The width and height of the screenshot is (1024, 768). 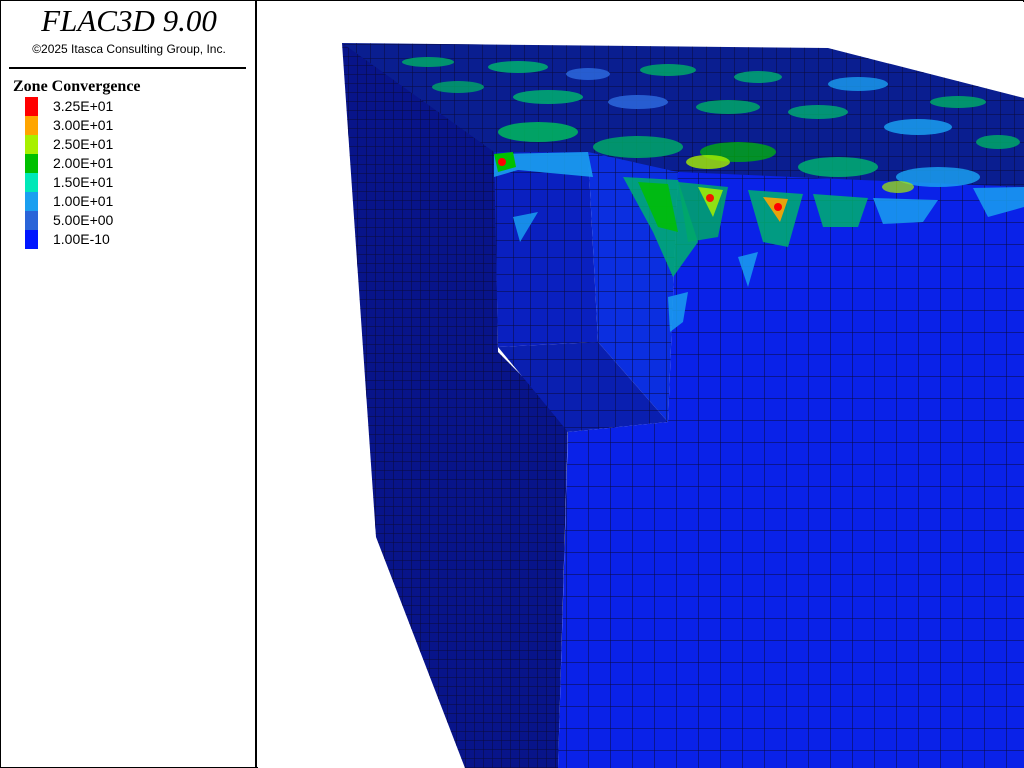 I want to click on legend-item: 1.00E-10, so click(x=135, y=239).